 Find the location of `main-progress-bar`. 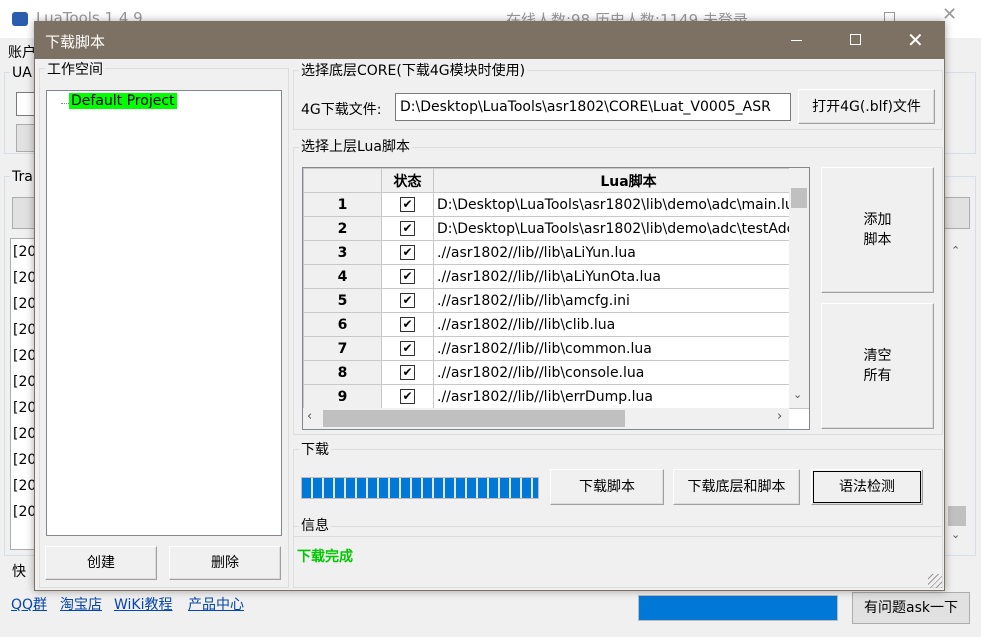

main-progress-bar is located at coordinates (738, 608).